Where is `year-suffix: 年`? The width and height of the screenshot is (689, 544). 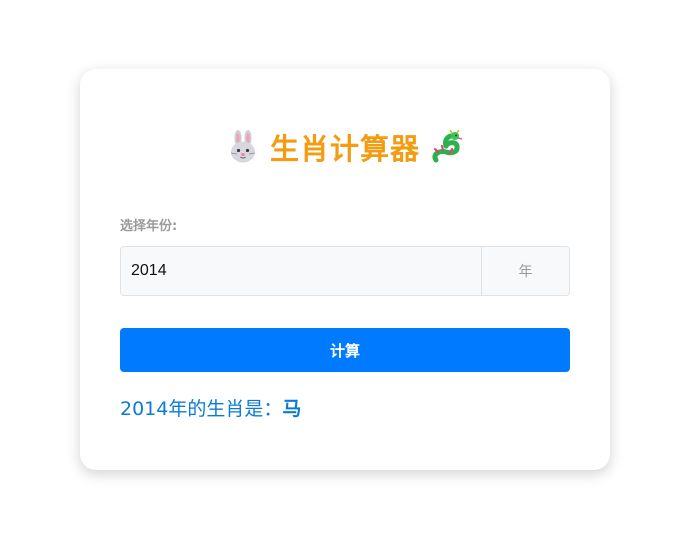 year-suffix: 年 is located at coordinates (525, 271).